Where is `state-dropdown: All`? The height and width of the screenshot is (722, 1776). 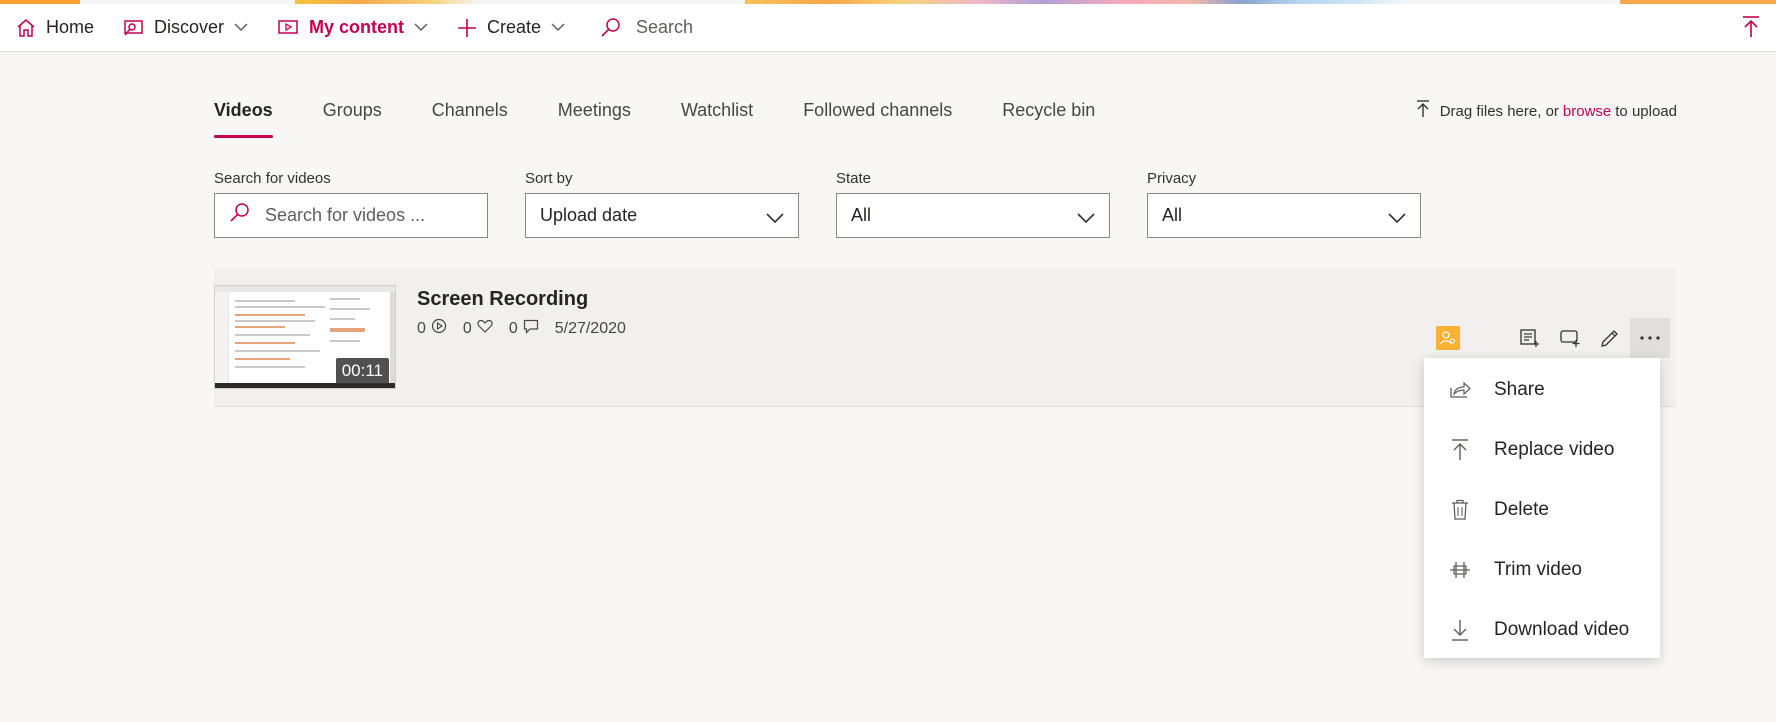
state-dropdown: All is located at coordinates (973, 215).